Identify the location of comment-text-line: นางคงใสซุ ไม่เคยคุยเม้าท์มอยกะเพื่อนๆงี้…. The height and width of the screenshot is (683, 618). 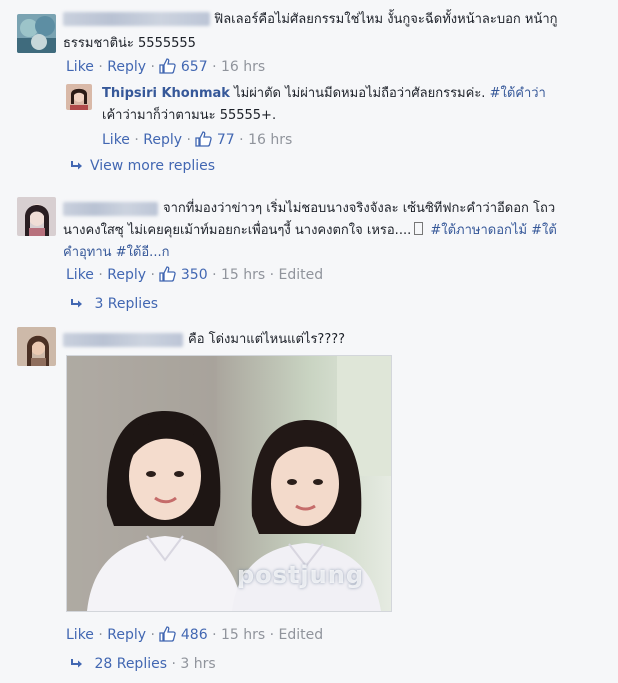
(237, 230).